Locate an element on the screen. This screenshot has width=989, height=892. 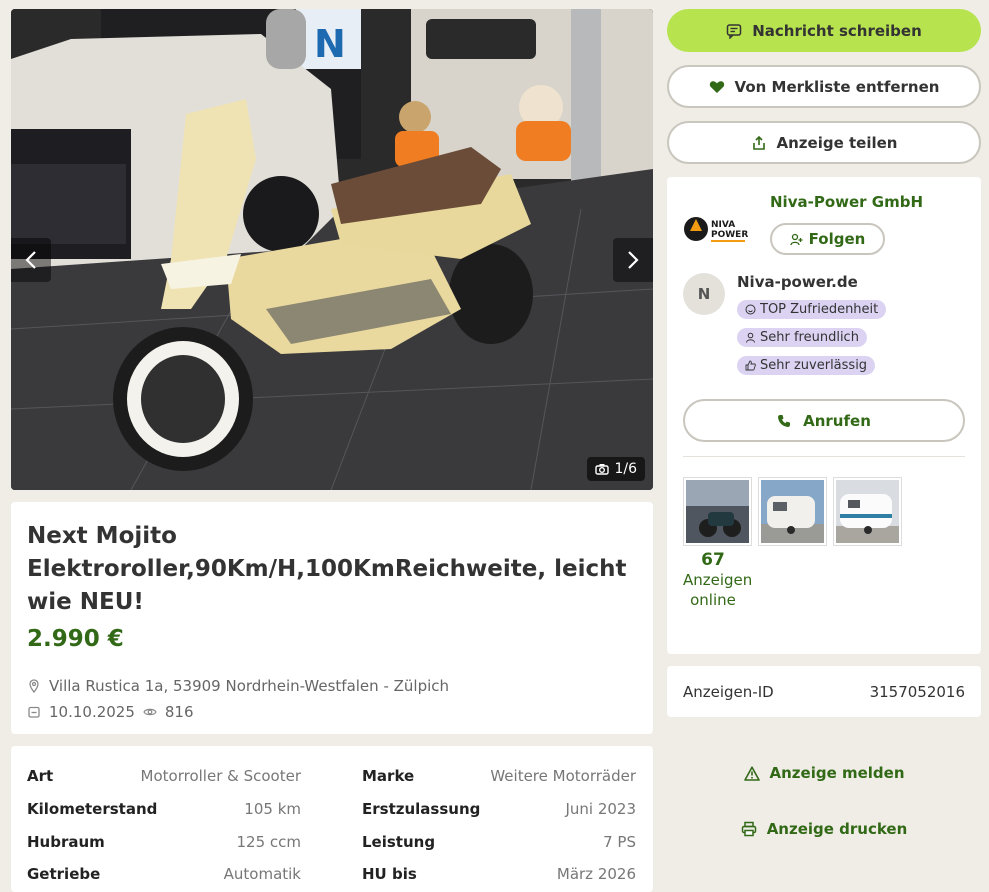
svg-text: NIVA is located at coordinates (723, 225).